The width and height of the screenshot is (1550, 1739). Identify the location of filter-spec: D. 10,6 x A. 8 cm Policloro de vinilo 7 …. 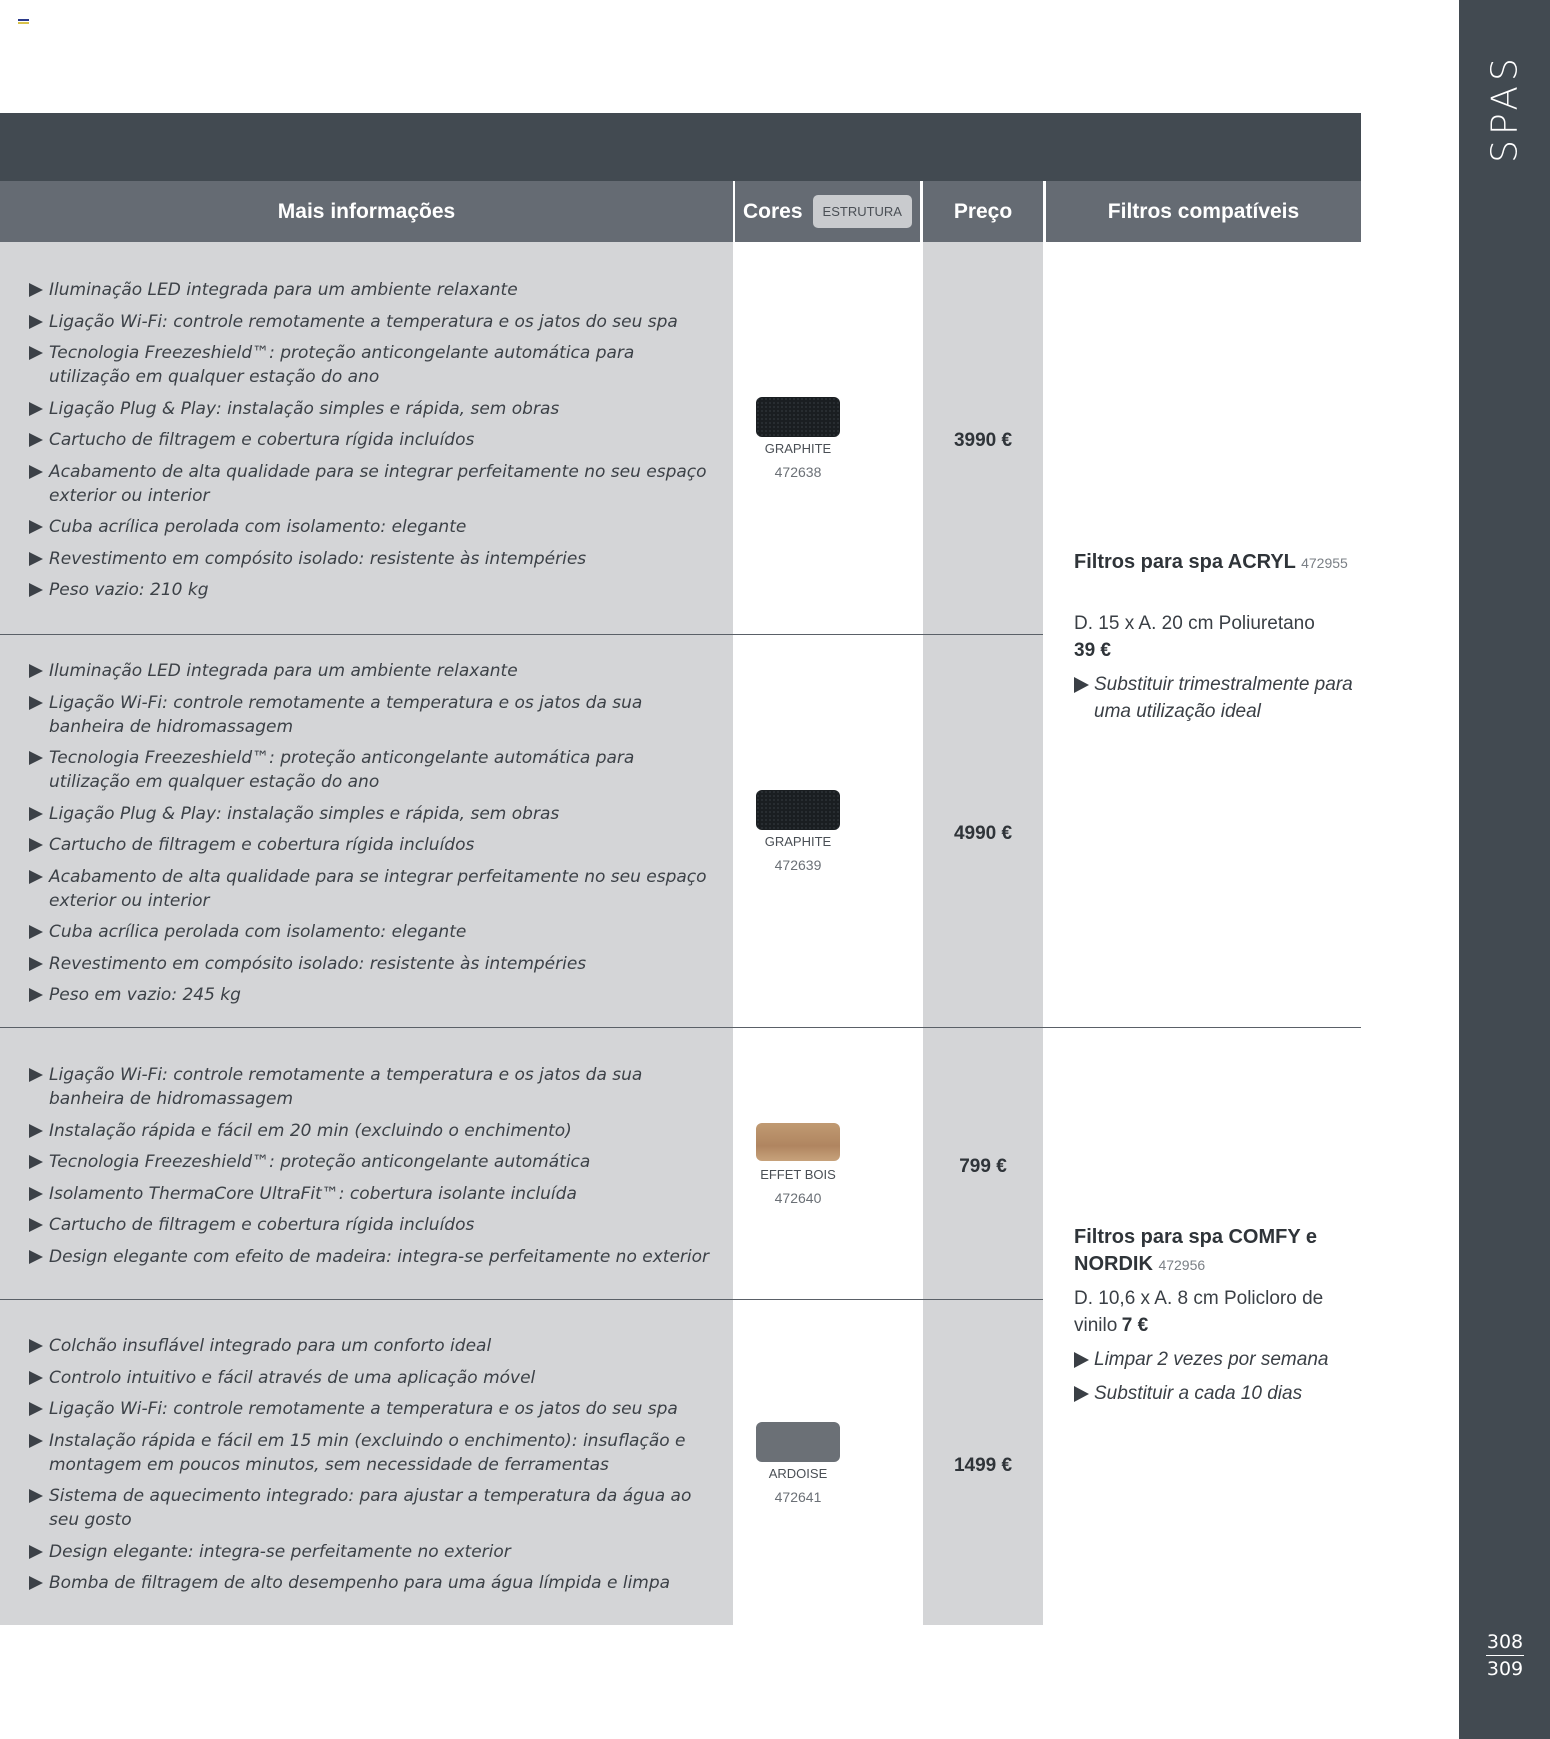
(1214, 1312).